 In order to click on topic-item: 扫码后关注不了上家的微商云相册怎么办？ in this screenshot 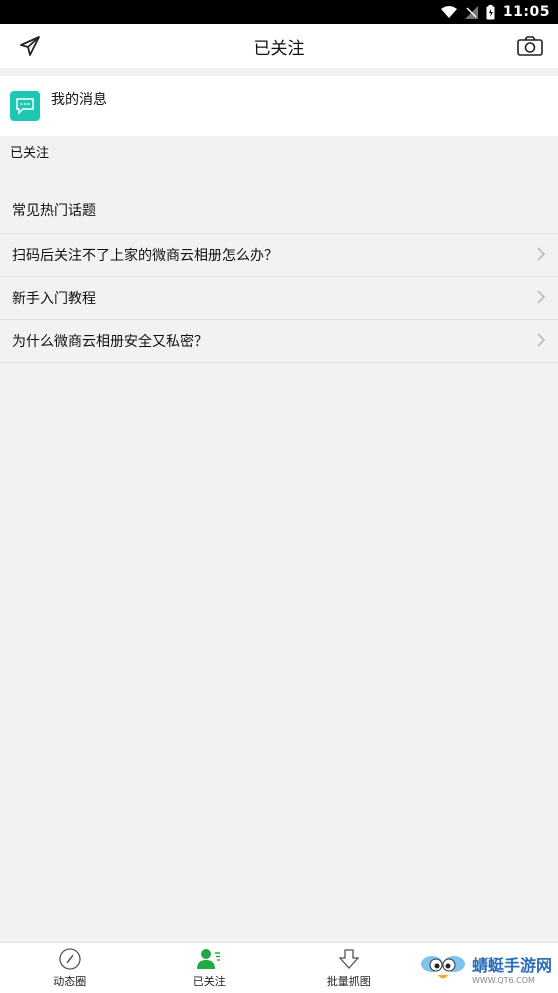, I will do `click(279, 255)`.